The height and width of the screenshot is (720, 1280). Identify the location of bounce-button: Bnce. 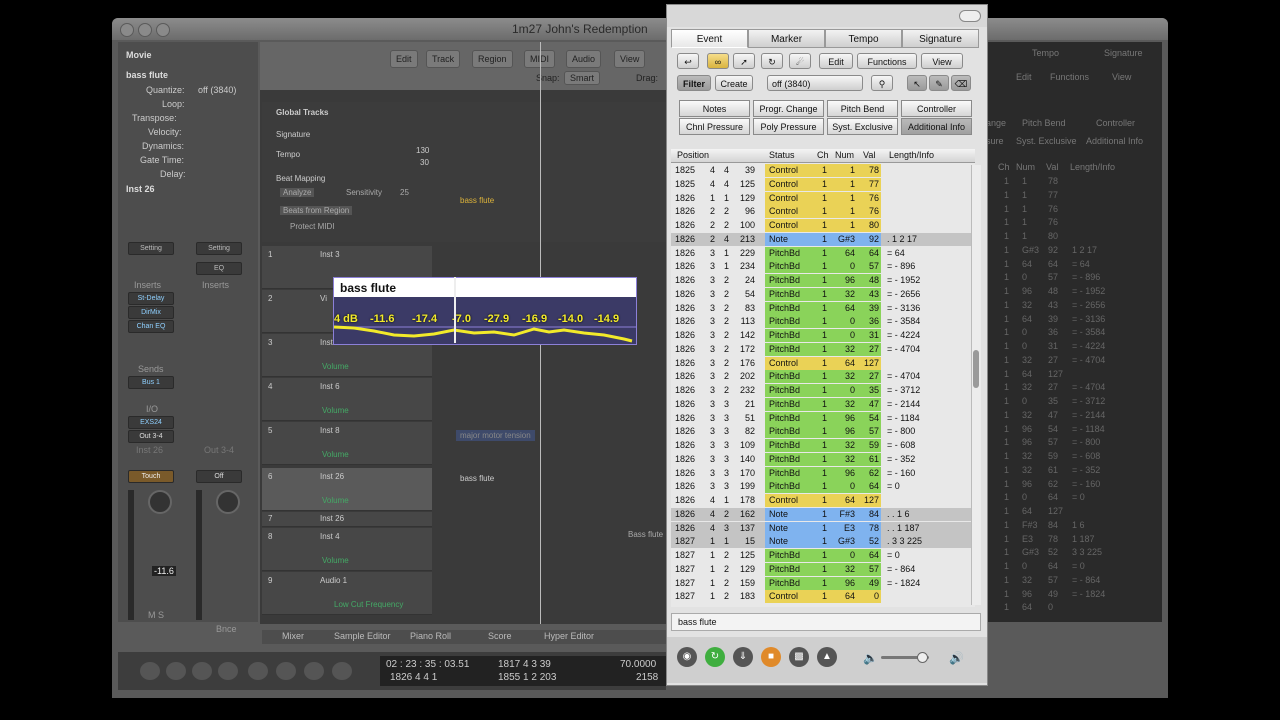
(226, 629).